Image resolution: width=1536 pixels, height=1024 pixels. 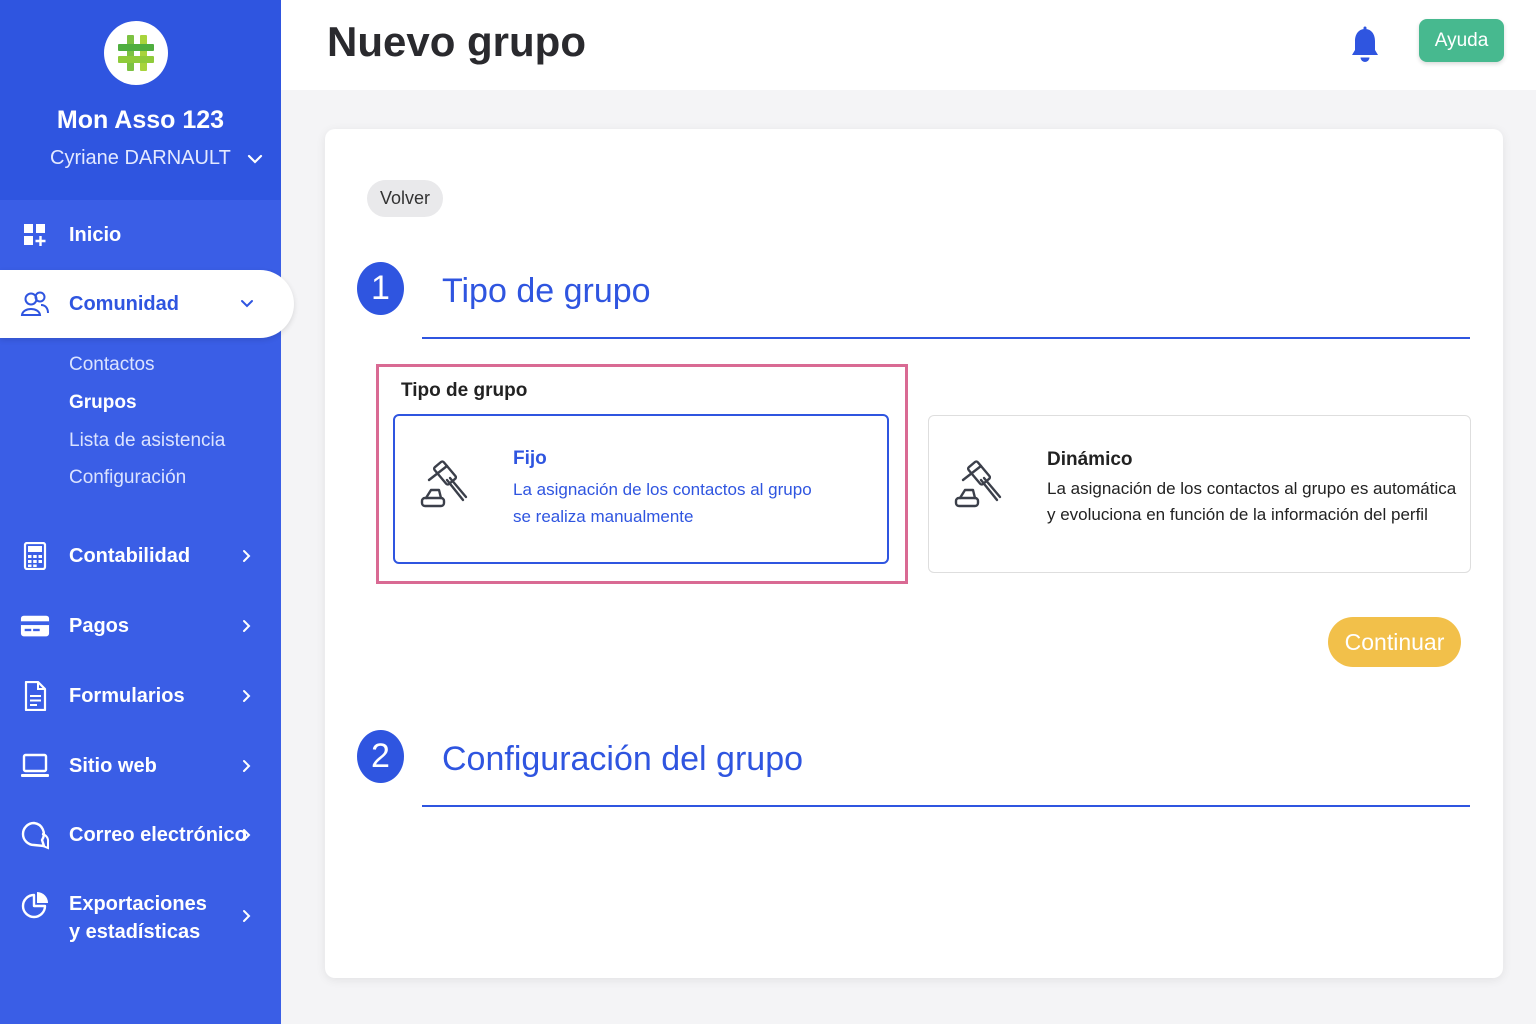 I want to click on nav-label-sitio-web: Sitio web, so click(x=113, y=766).